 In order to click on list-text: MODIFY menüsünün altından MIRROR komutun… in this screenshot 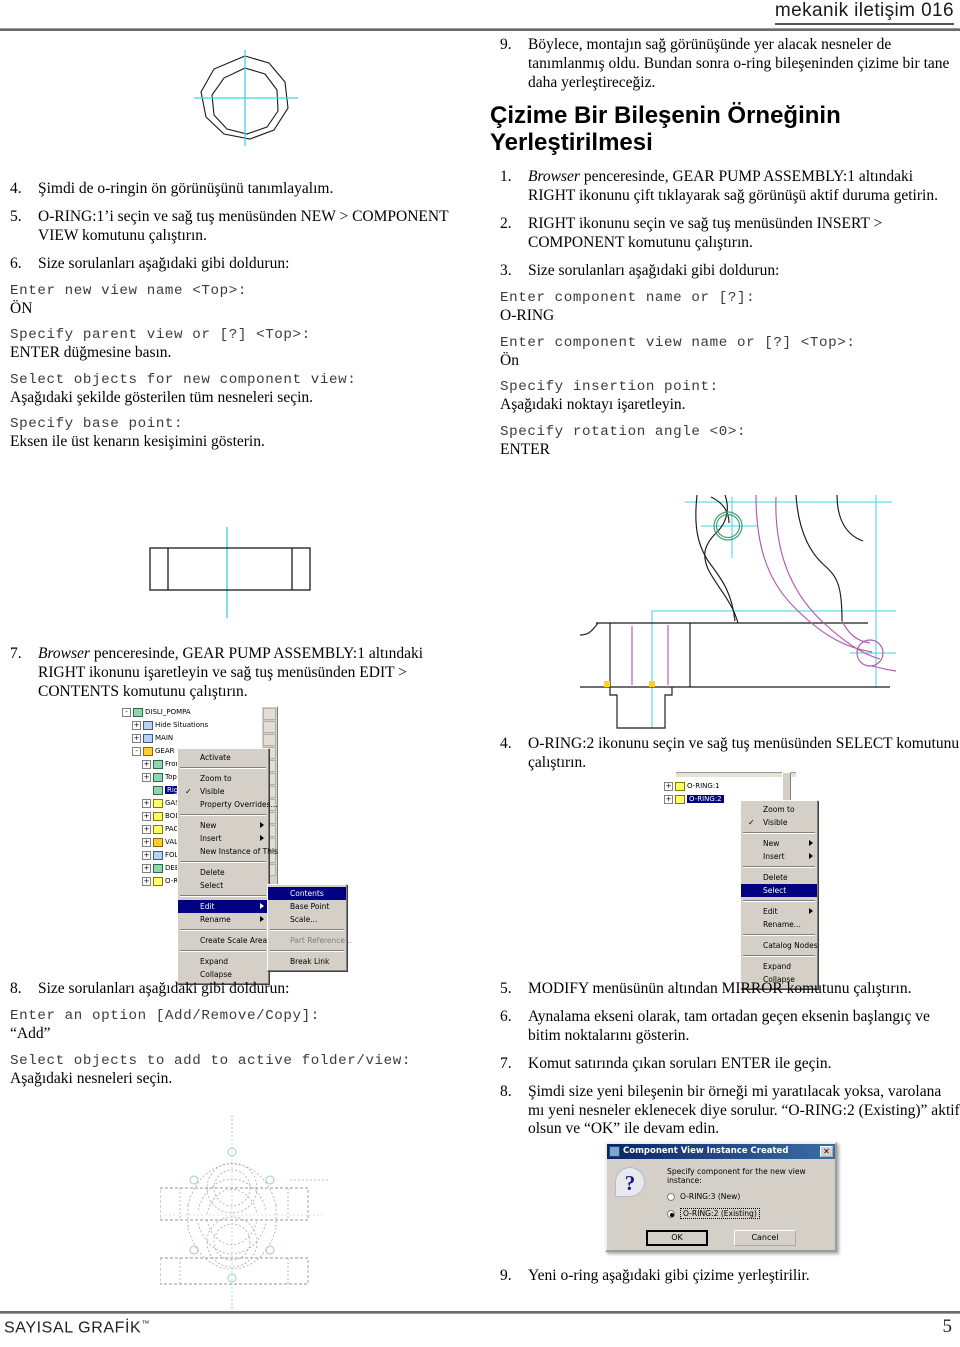, I will do `click(720, 988)`.